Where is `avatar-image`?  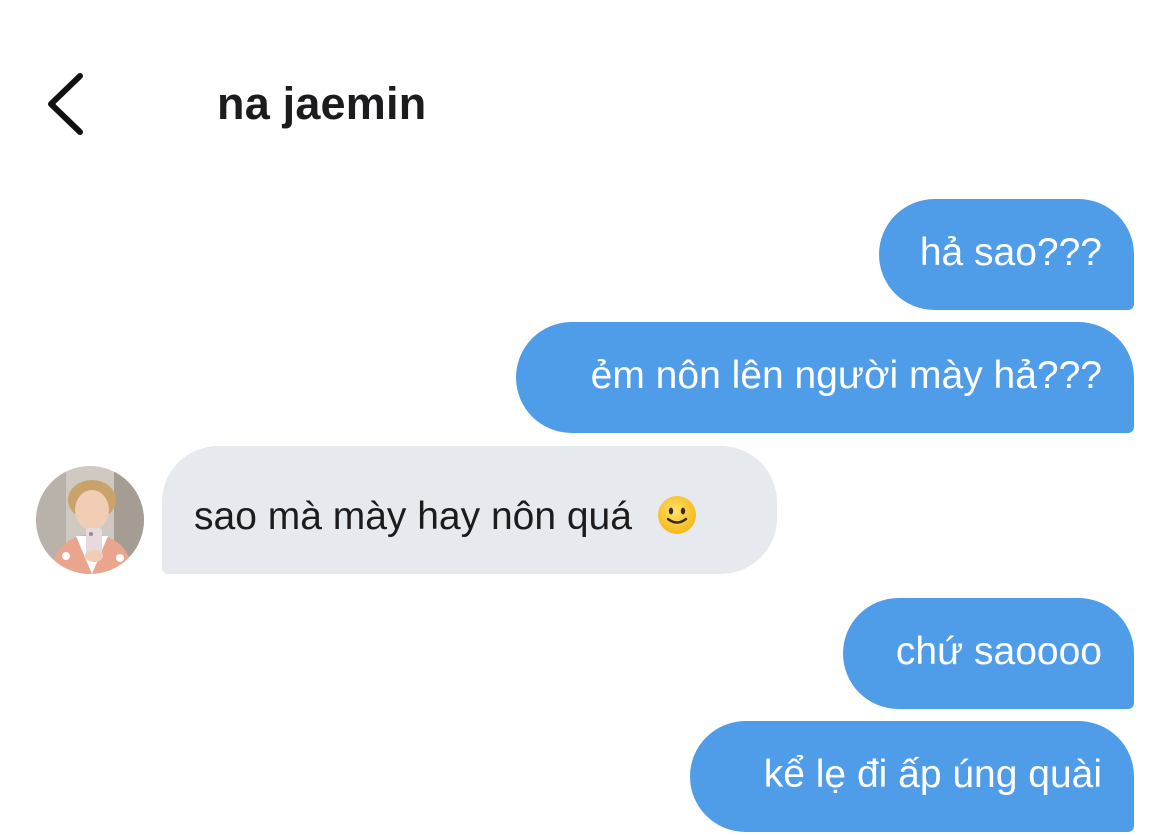 avatar-image is located at coordinates (90, 520).